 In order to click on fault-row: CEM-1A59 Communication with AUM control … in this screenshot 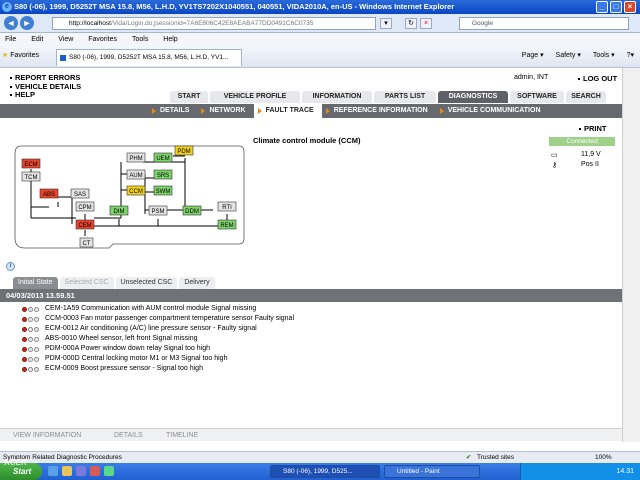, I will do `click(158, 309)`.